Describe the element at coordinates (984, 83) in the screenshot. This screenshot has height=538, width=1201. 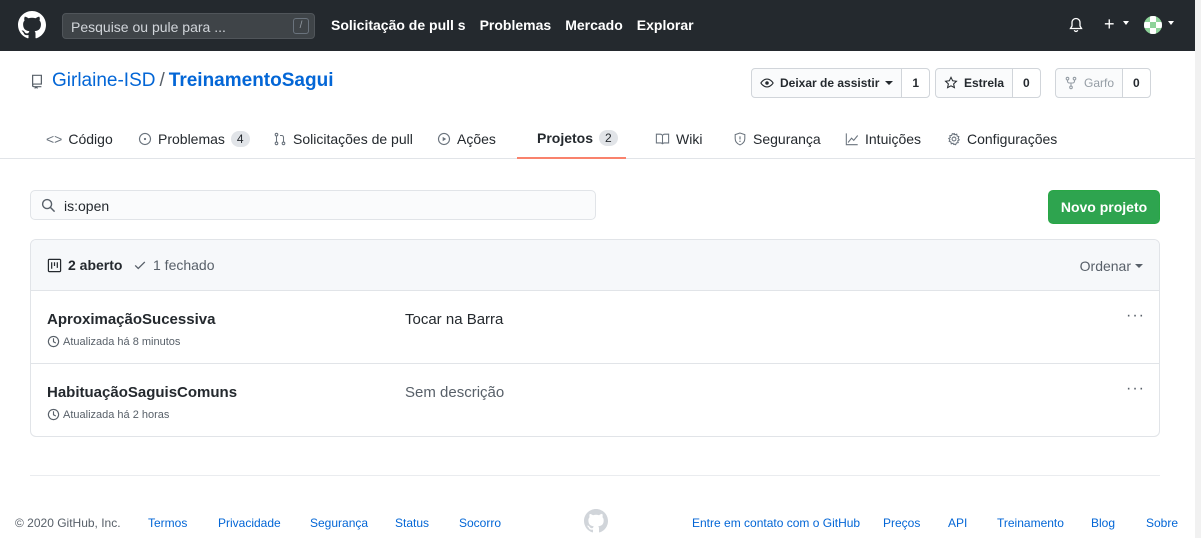
I see `star-label: Estrela` at that location.